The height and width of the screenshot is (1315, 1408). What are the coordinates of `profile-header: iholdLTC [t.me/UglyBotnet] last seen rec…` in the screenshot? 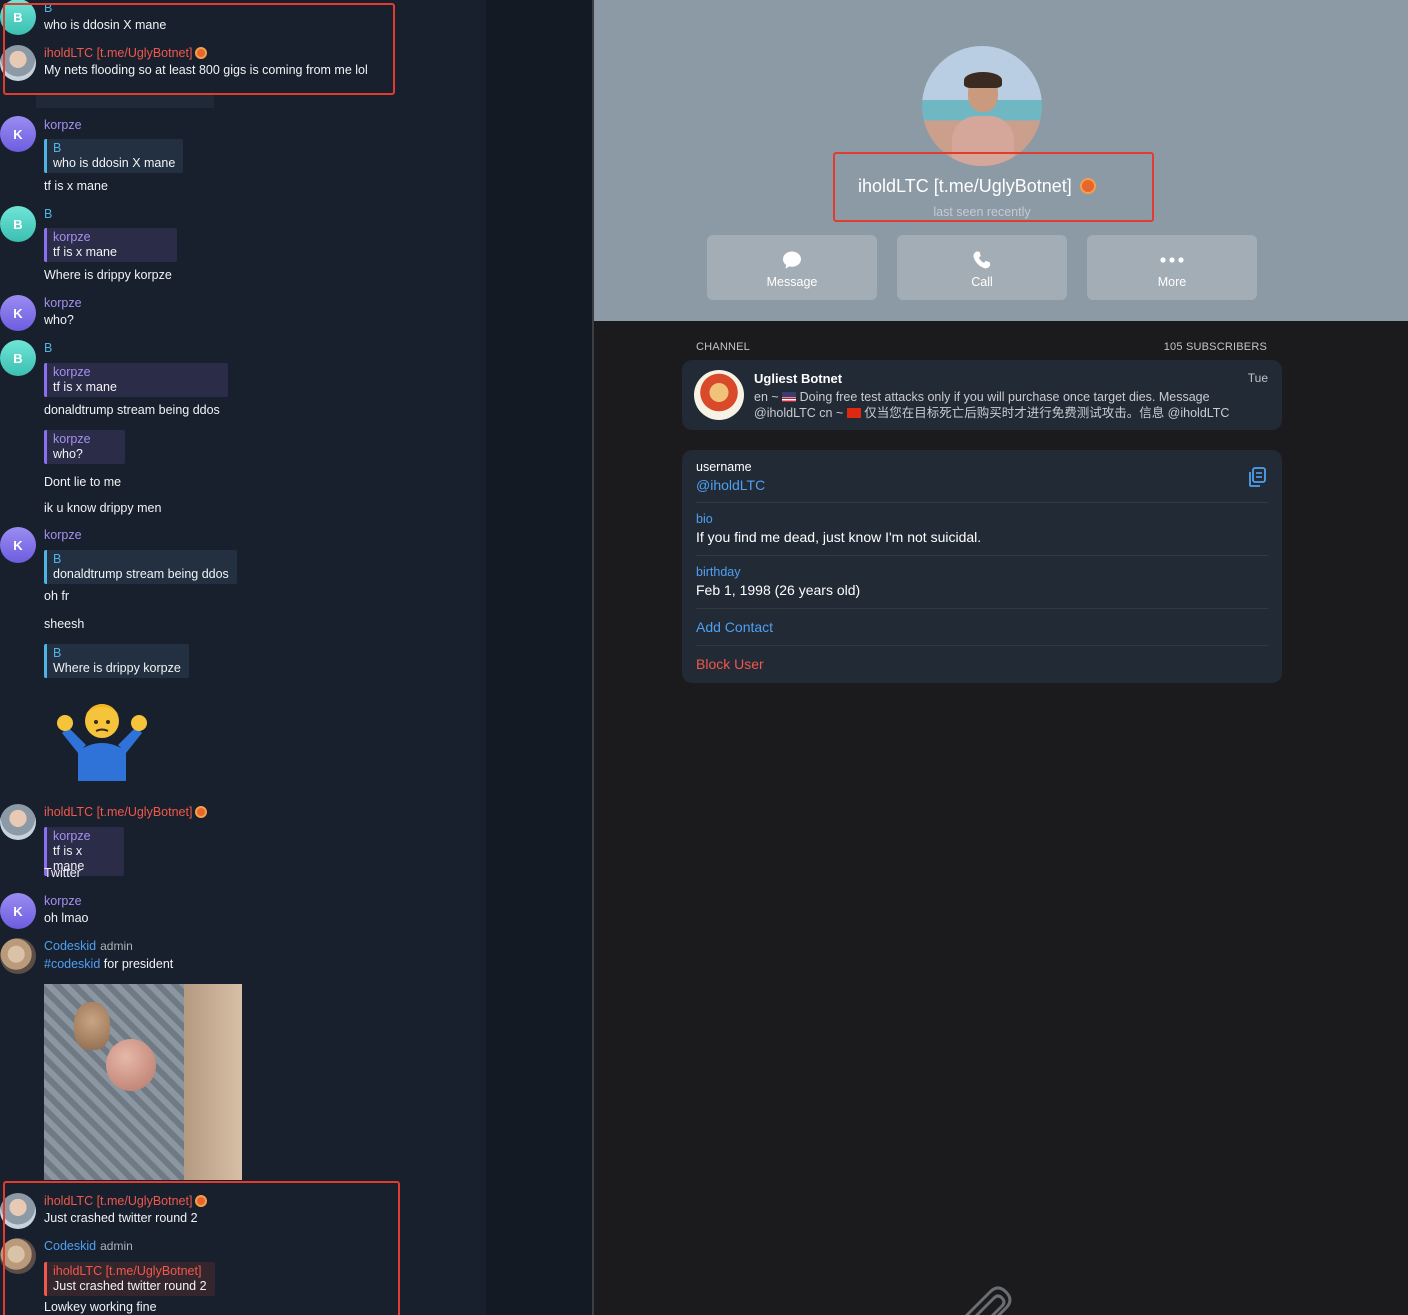 It's located at (1001, 160).